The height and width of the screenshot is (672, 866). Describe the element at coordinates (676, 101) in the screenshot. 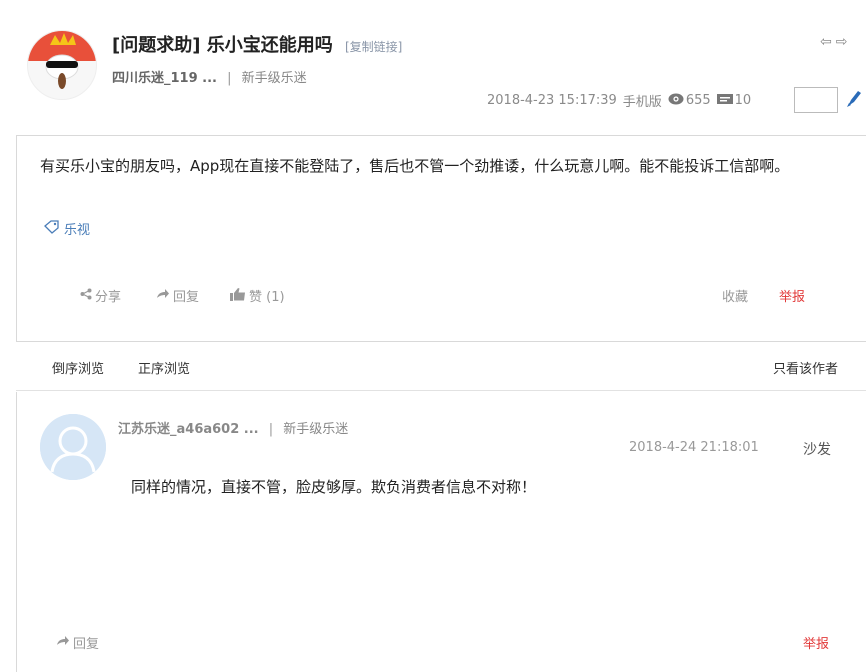

I see `eye-icon` at that location.